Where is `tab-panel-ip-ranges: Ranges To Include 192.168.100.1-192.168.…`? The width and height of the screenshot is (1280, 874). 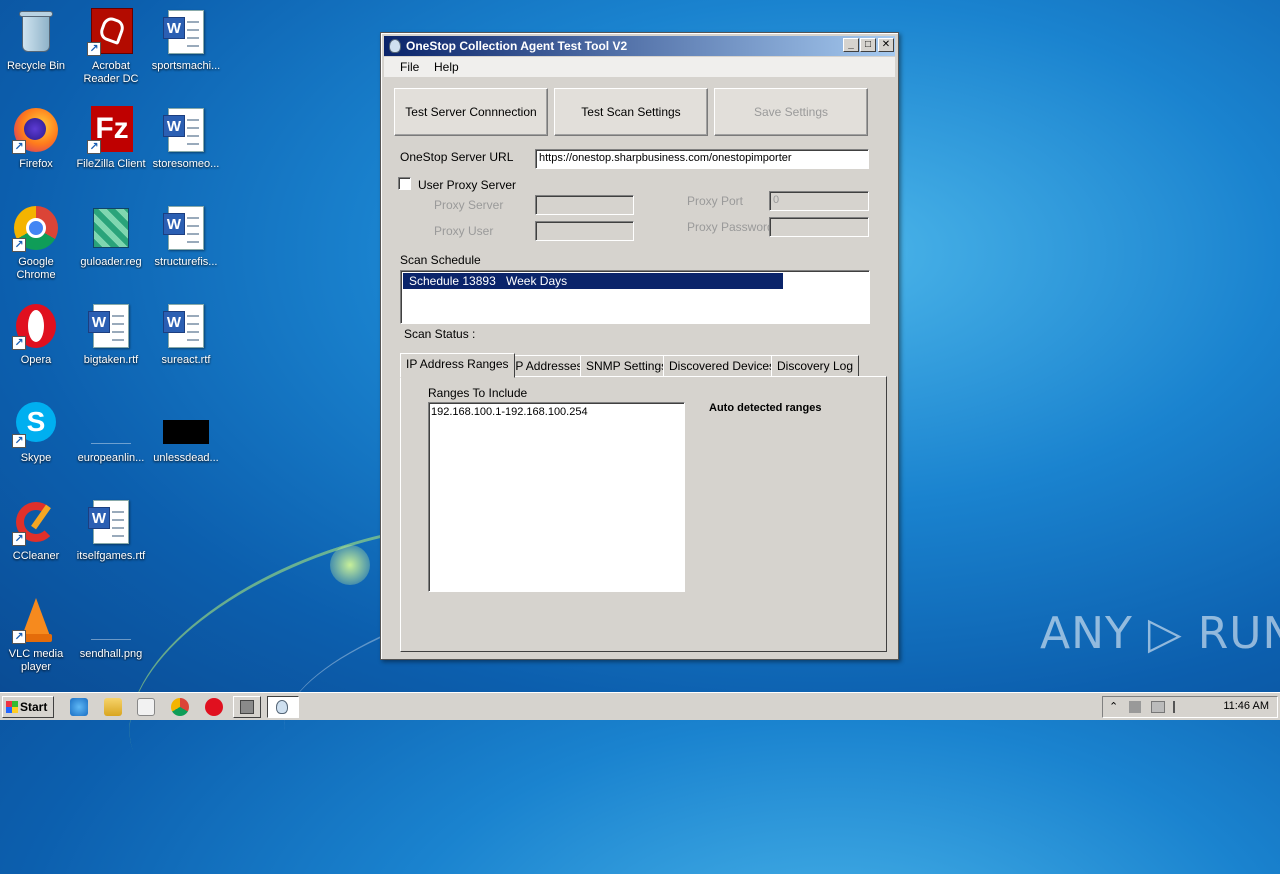 tab-panel-ip-ranges: Ranges To Include 192.168.100.1-192.168.… is located at coordinates (643, 514).